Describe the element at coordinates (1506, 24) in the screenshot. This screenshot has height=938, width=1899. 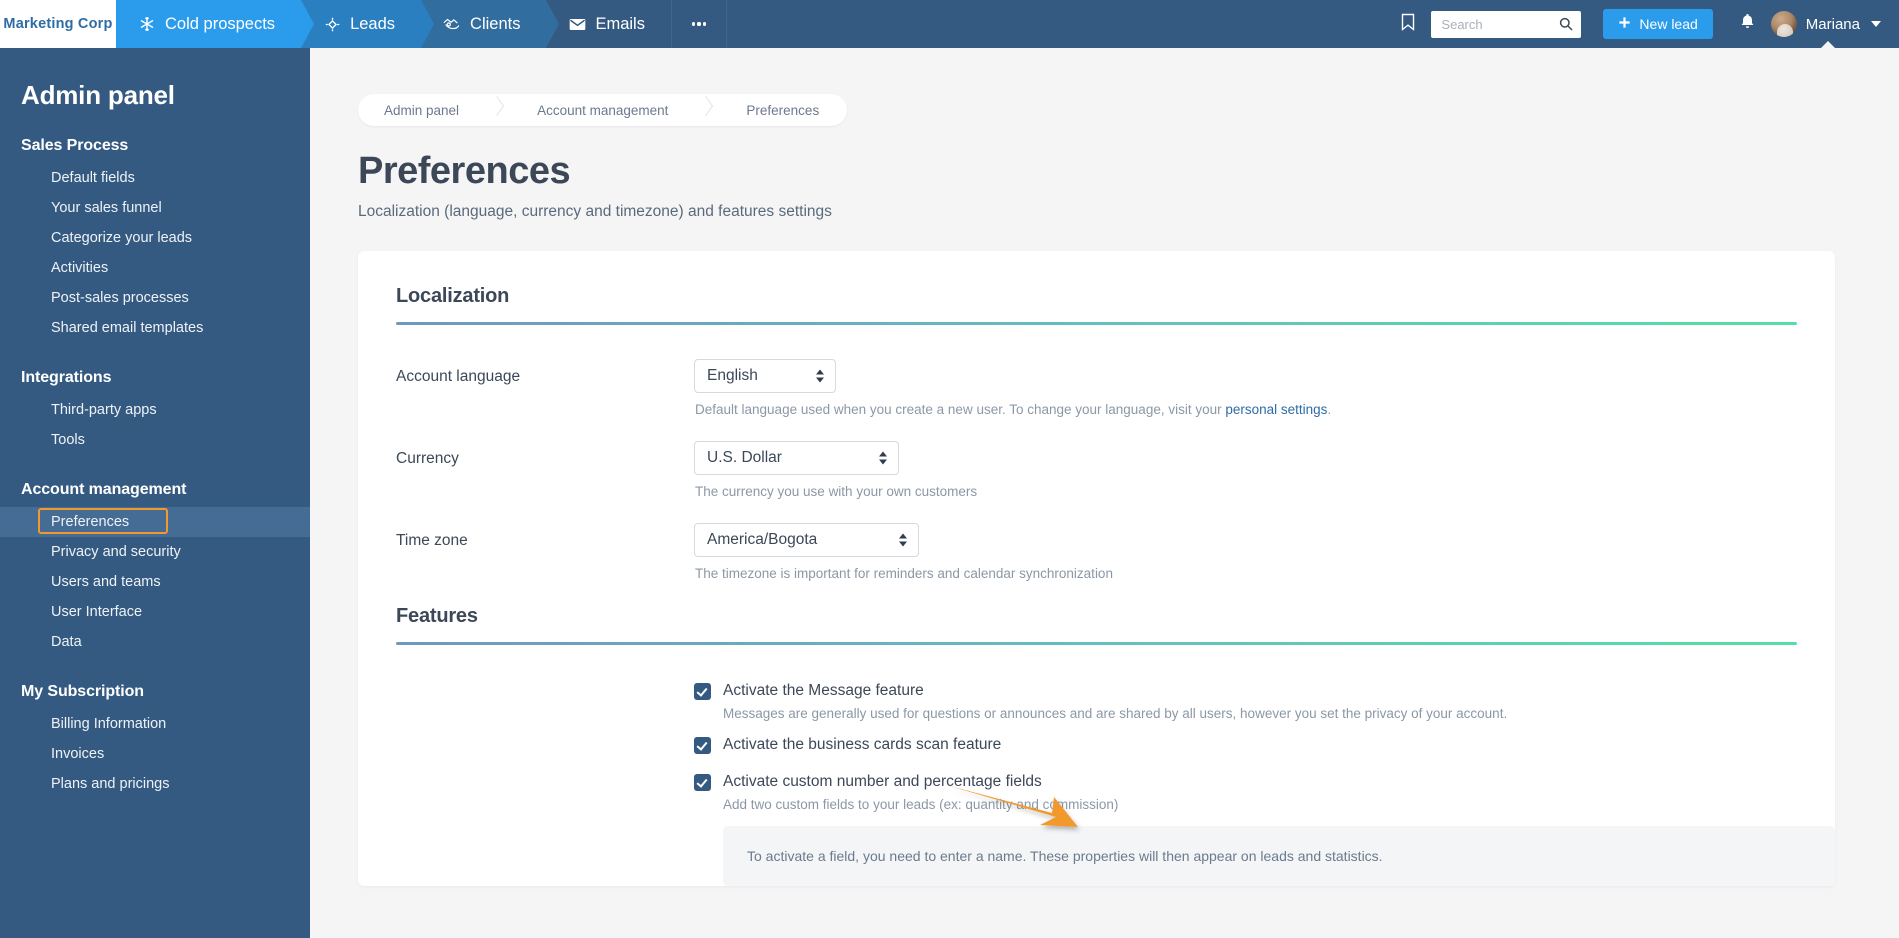
I see `search-box` at that location.